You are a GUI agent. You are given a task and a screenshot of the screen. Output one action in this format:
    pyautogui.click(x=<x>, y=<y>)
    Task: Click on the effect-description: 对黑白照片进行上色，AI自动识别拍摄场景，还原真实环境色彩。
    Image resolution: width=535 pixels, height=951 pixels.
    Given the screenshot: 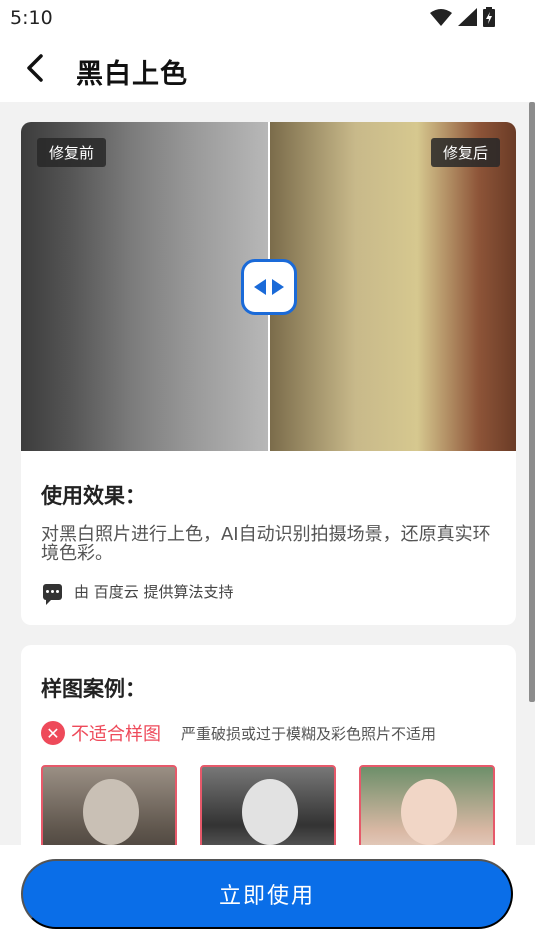 What is the action you would take?
    pyautogui.click(x=266, y=544)
    